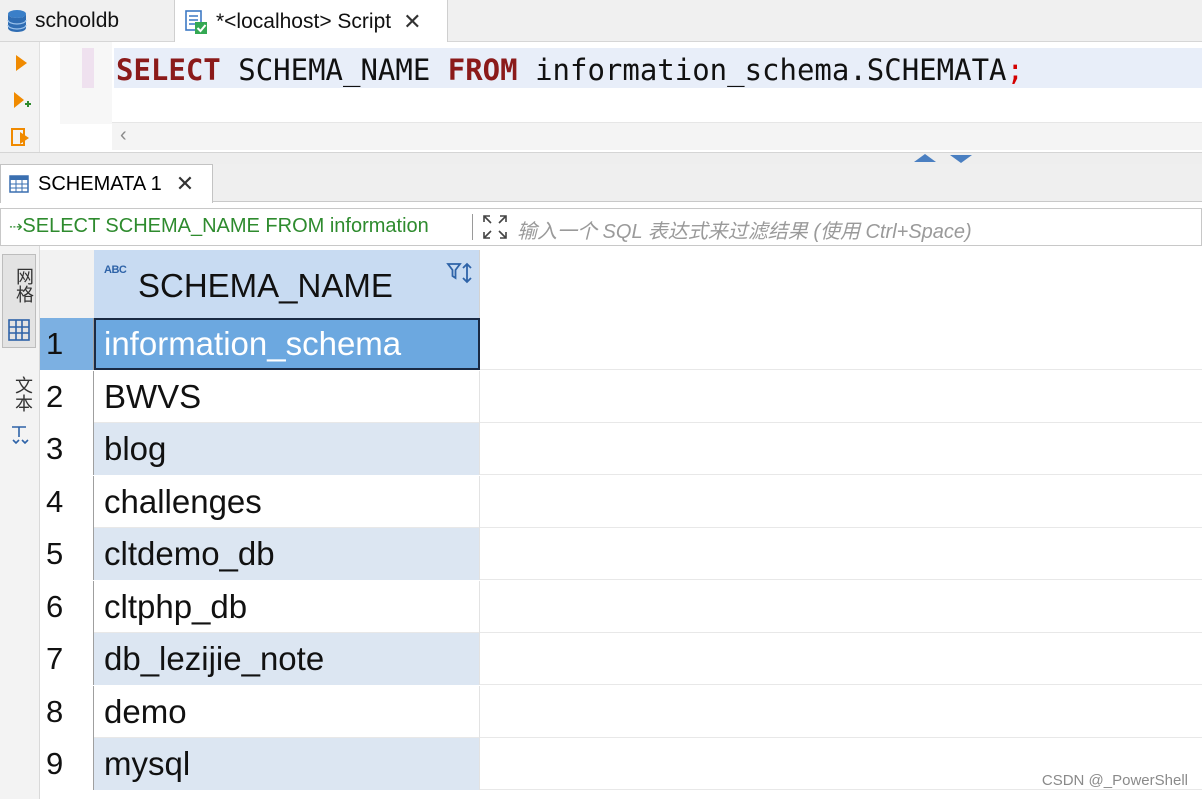 The height and width of the screenshot is (799, 1202). I want to click on column-header-schema-name: ABC SCHEMA_NAME, so click(287, 284).